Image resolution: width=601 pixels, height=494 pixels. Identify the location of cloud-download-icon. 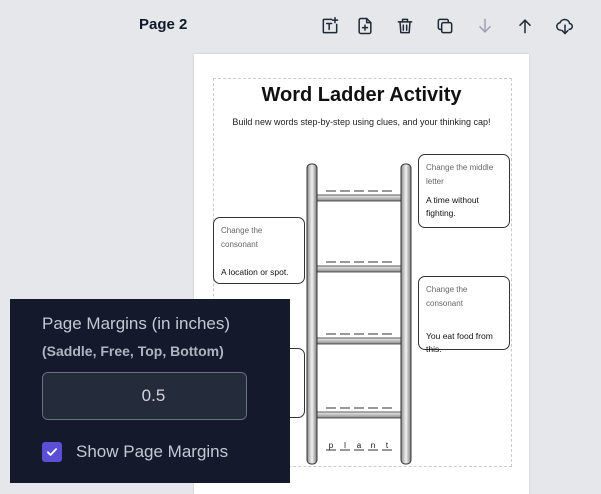
(565, 26).